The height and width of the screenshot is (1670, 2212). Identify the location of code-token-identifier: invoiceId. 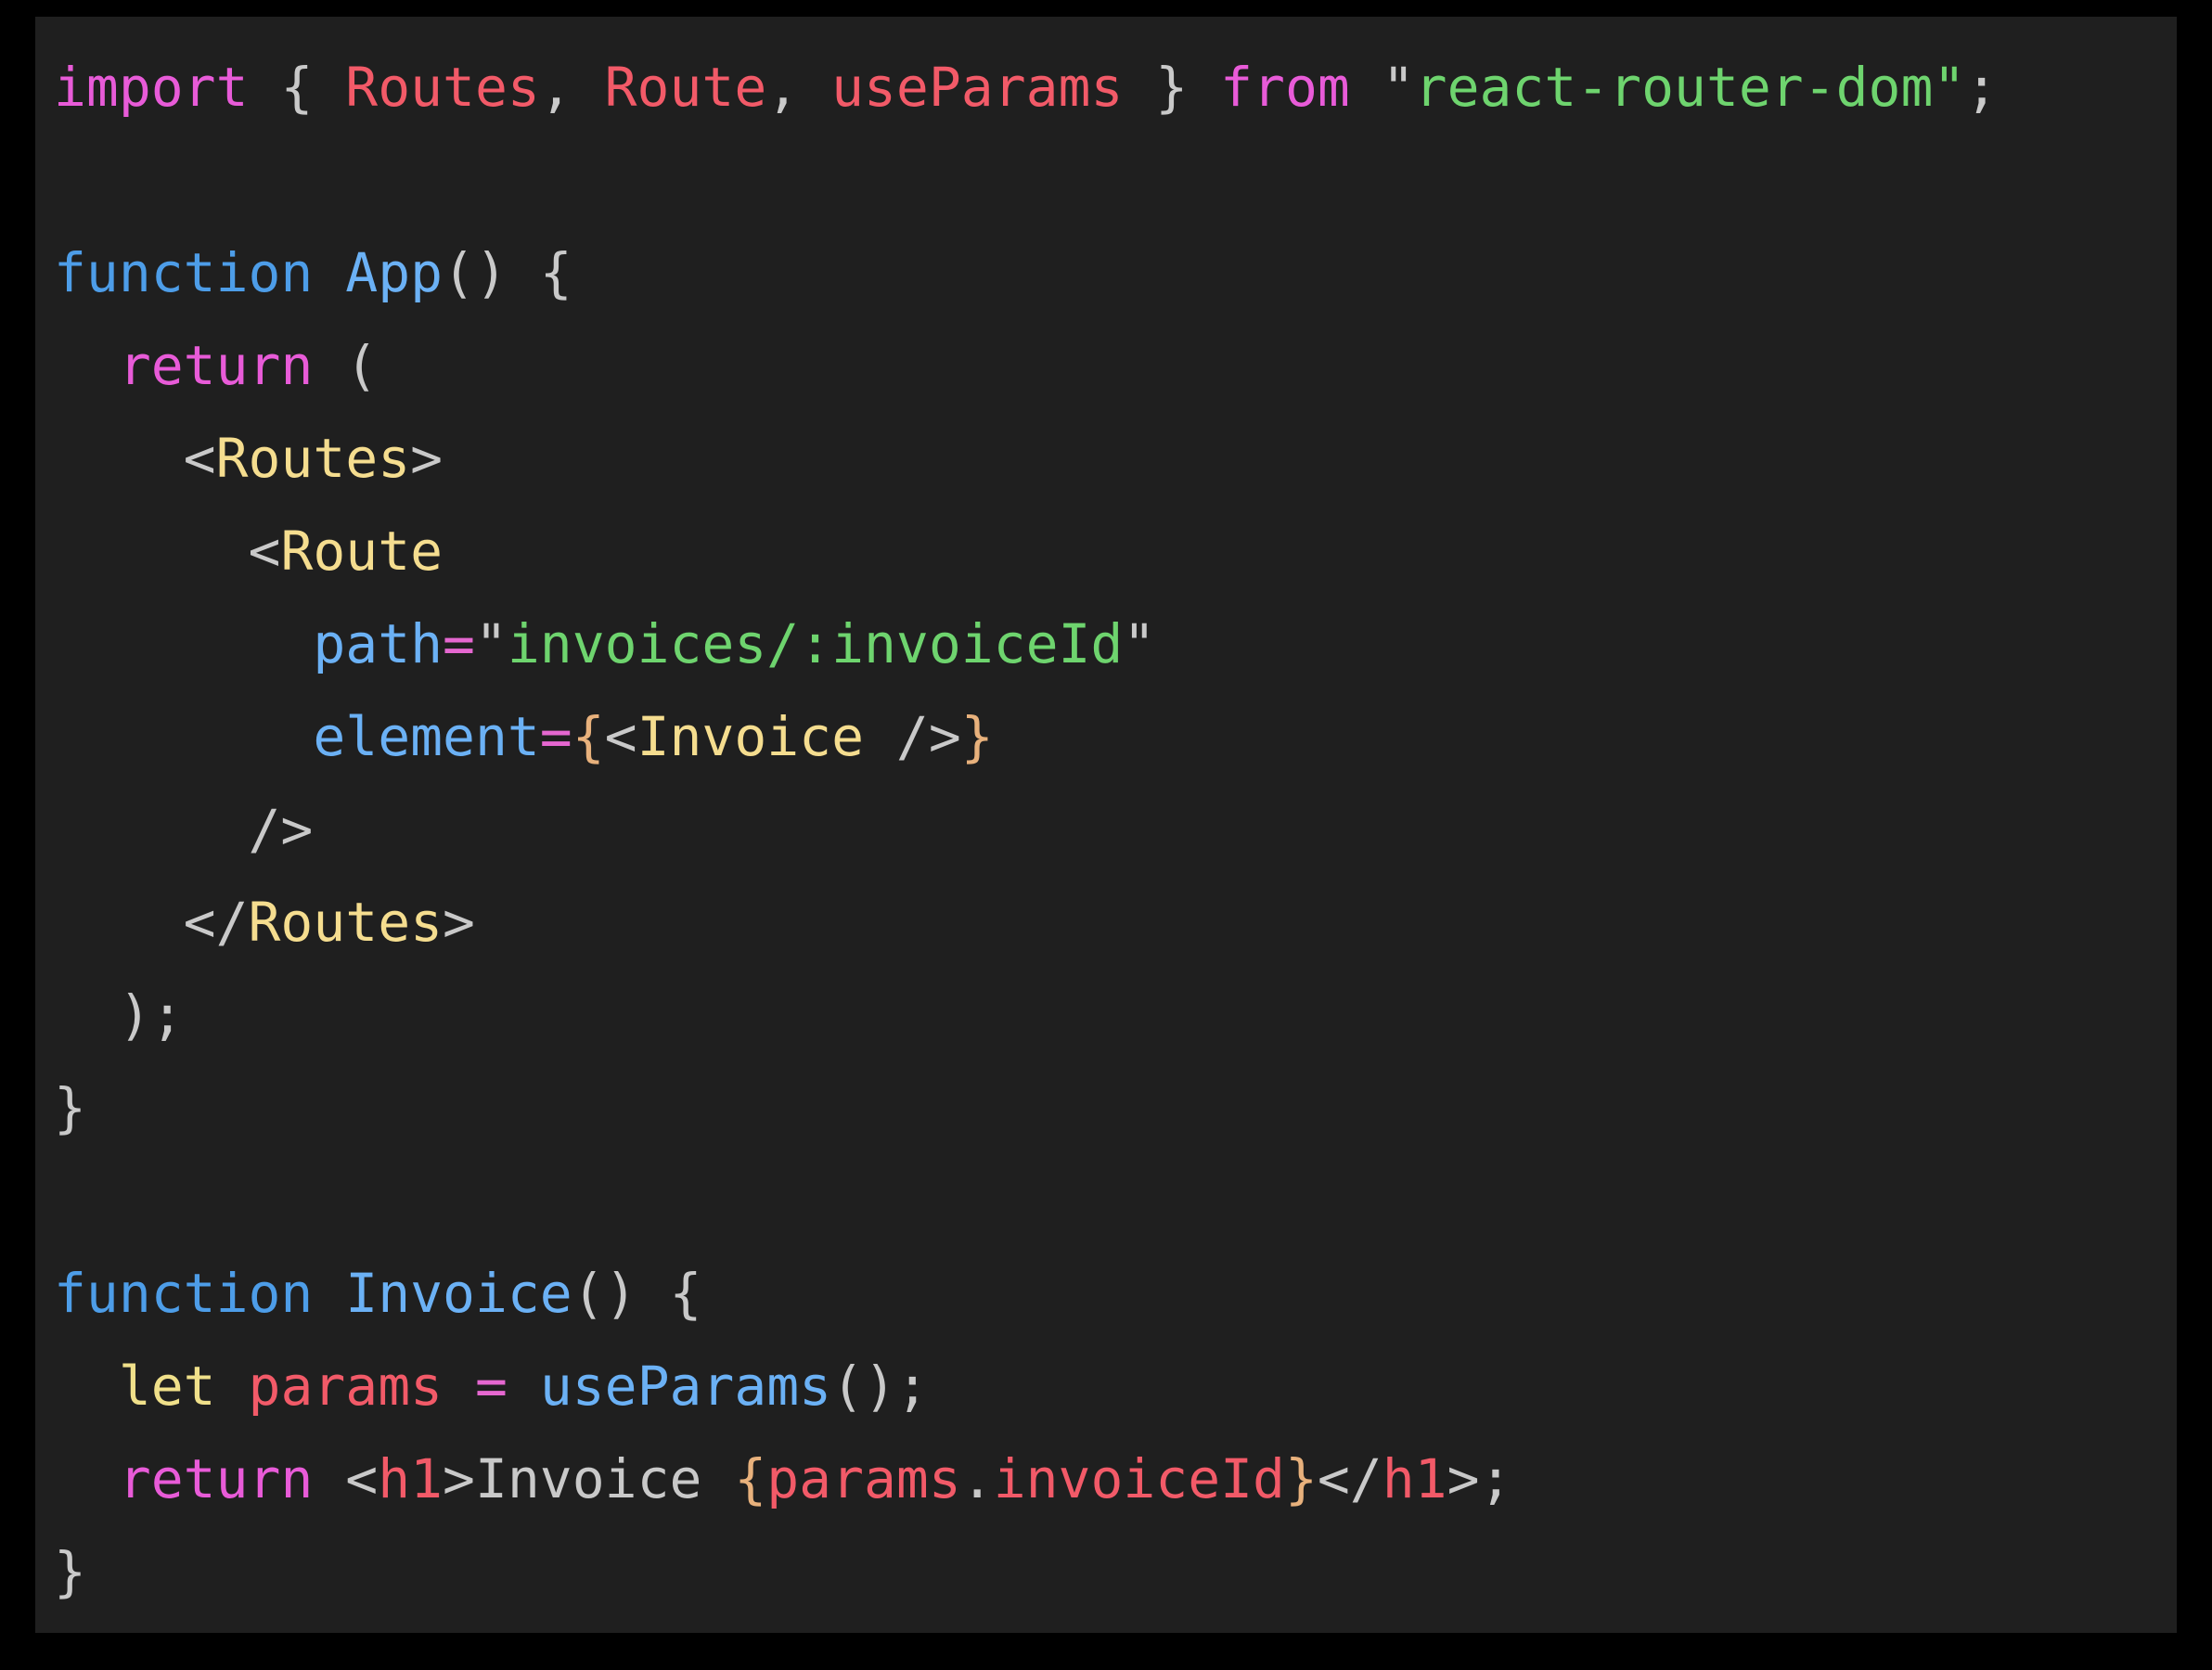
(1139, 1479).